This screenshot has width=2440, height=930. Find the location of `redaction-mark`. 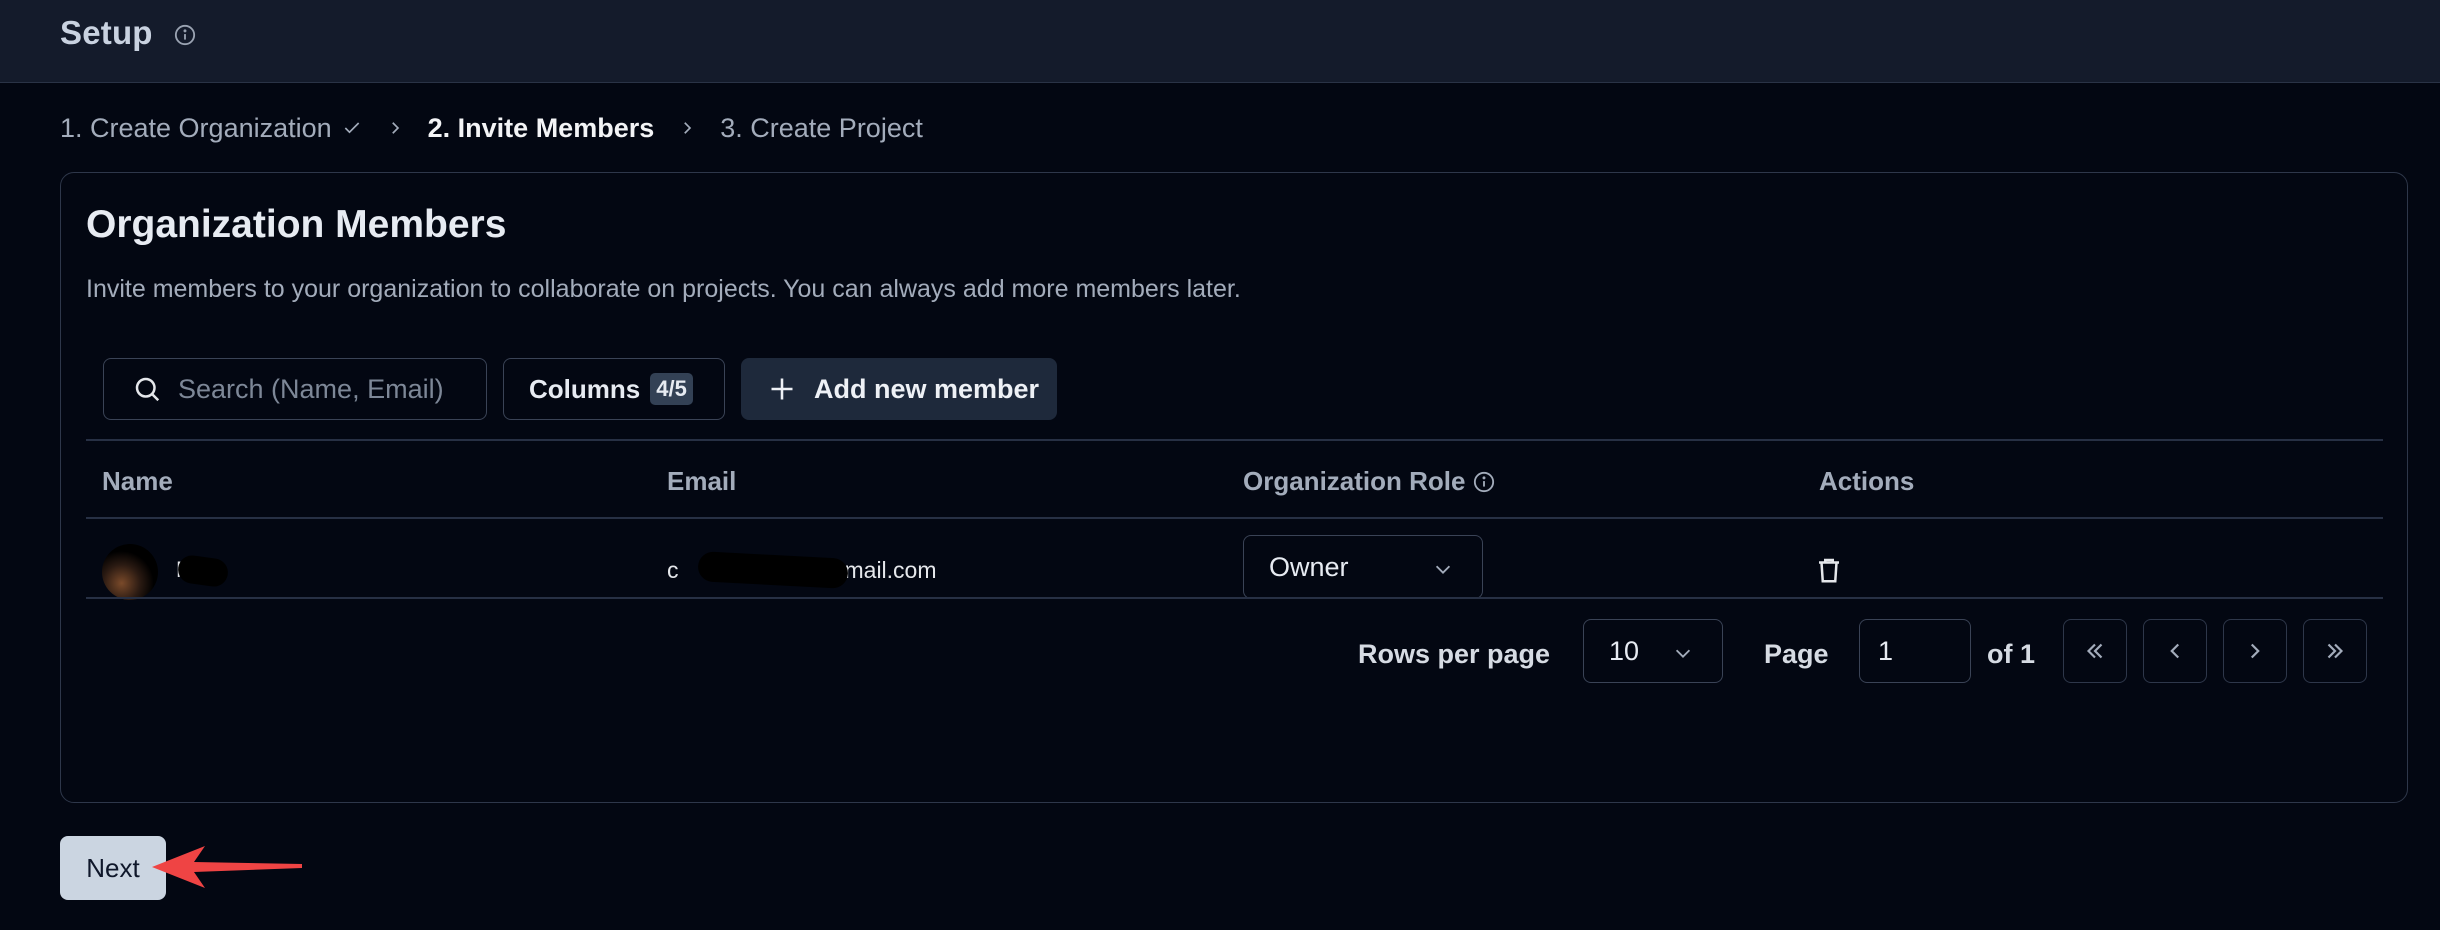

redaction-mark is located at coordinates (203, 571).